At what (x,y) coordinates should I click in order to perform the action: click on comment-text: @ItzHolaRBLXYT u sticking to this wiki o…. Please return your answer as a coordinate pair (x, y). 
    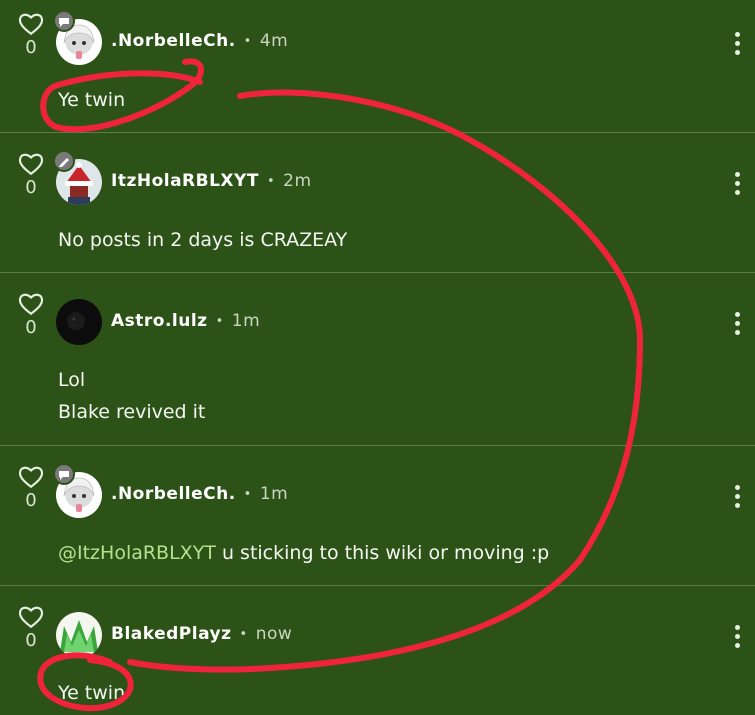
    Looking at the image, I should click on (304, 553).